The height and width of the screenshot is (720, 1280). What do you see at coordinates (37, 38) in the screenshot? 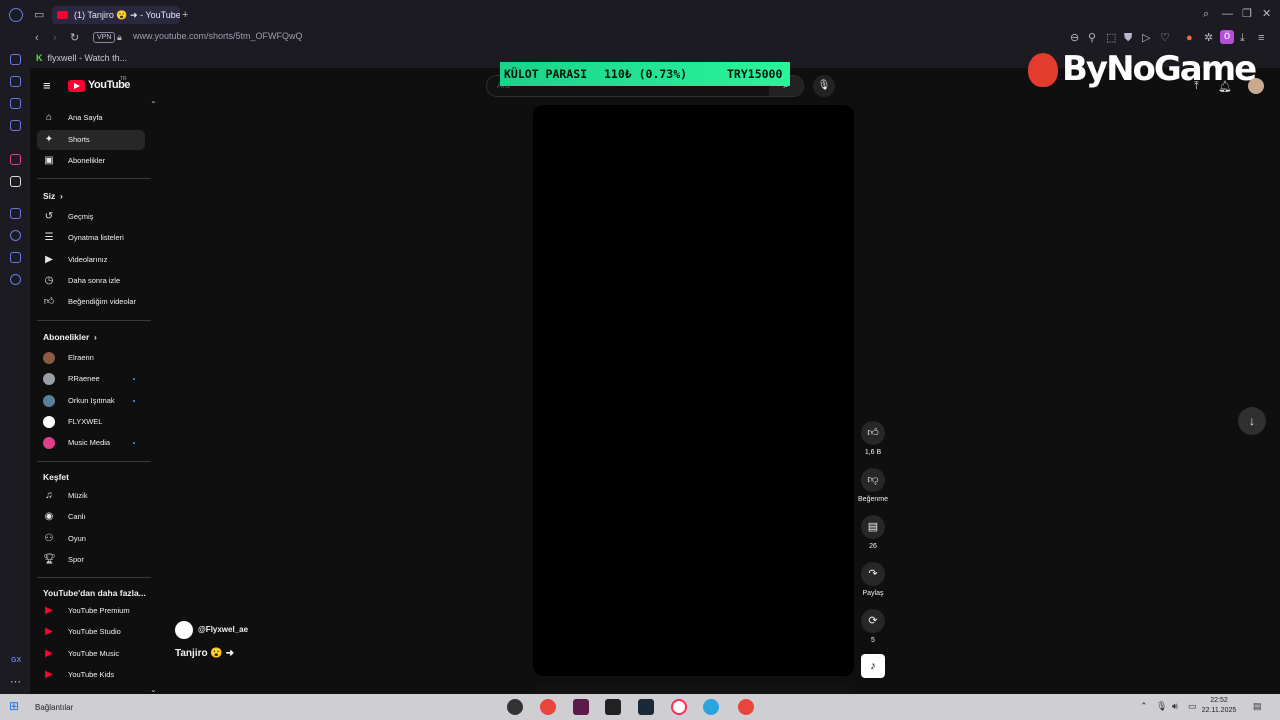
I see `back-button: ‹` at bounding box center [37, 38].